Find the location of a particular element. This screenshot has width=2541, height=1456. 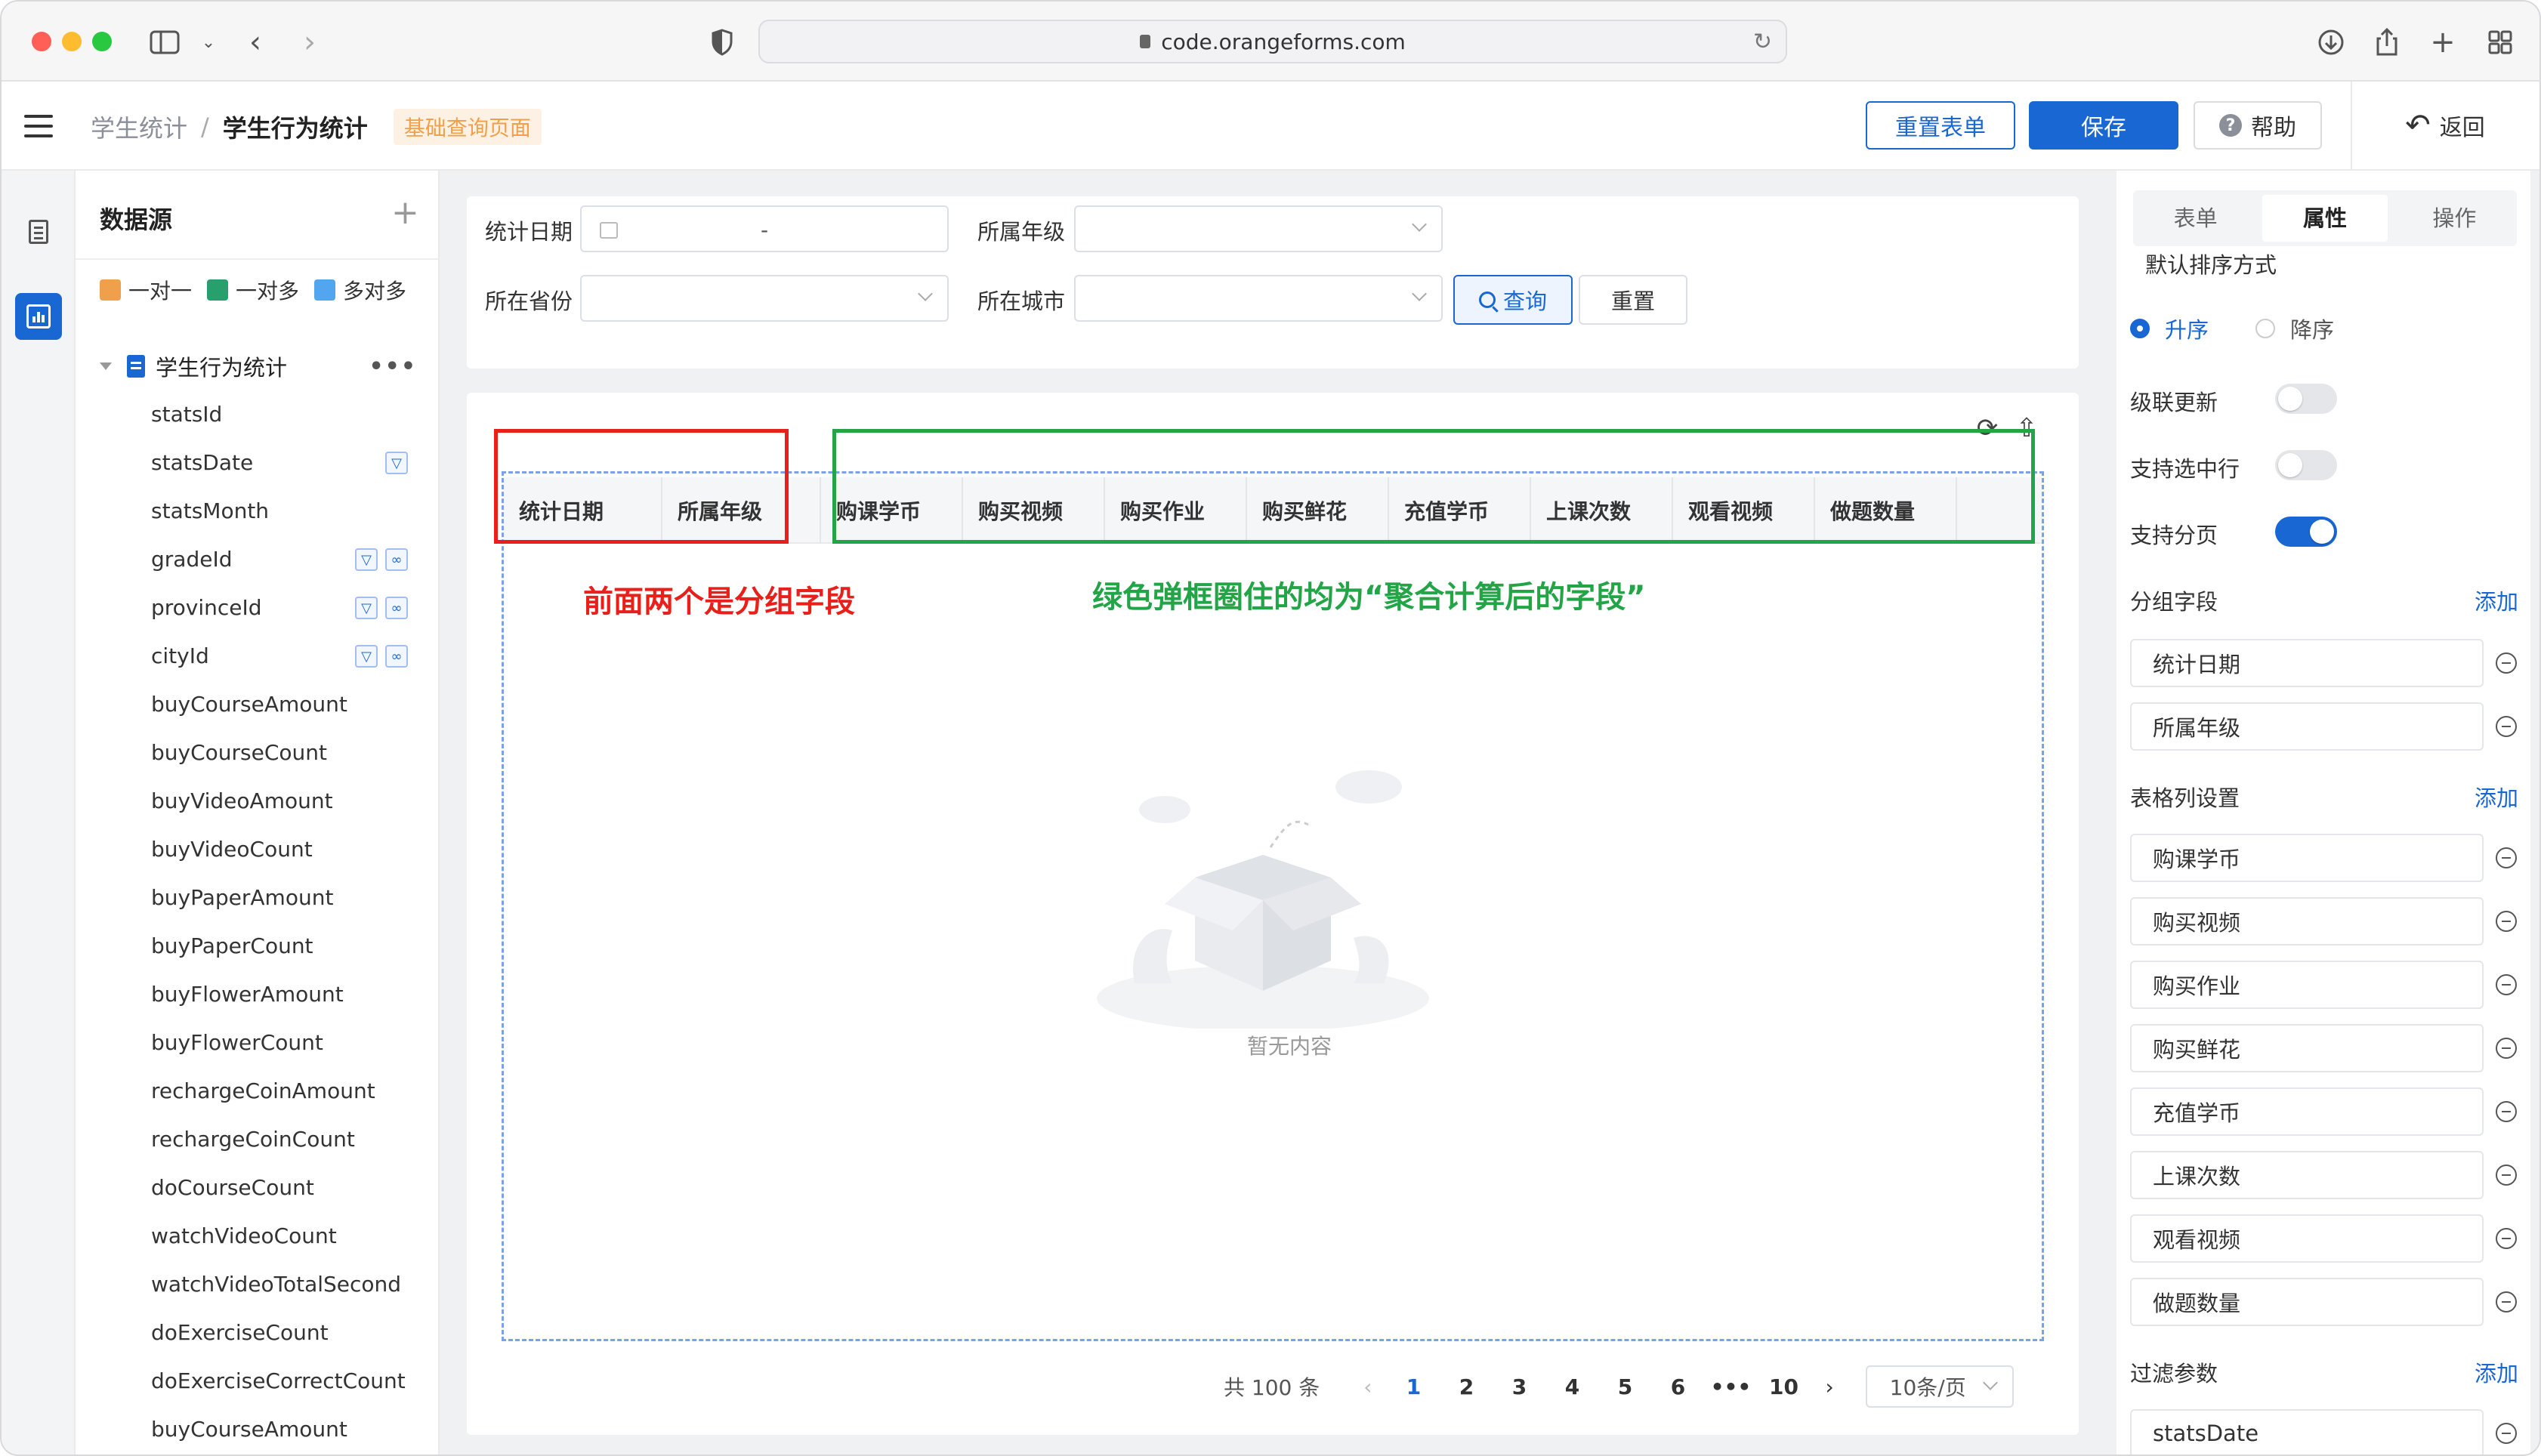

save-button: 保存 is located at coordinates (2103, 125).